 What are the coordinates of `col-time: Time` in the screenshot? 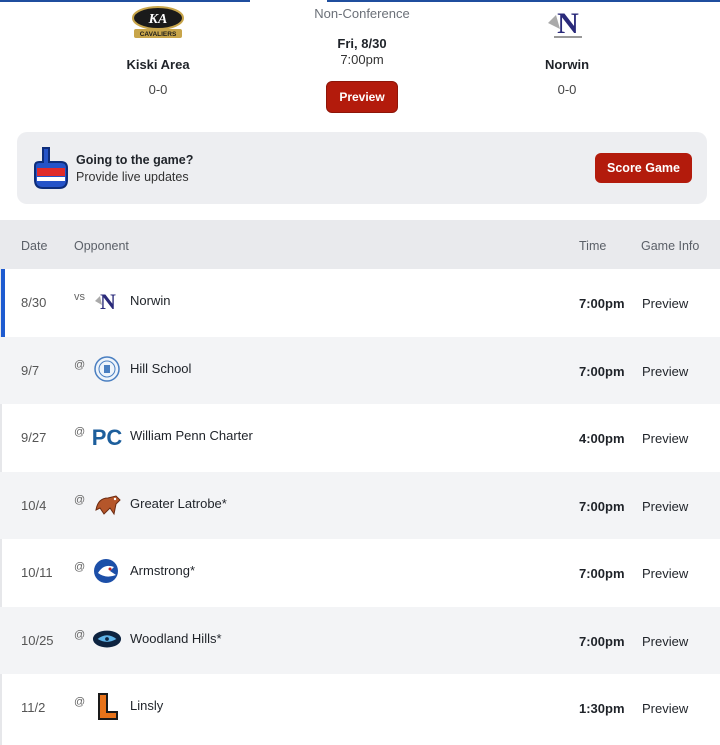 It's located at (593, 246).